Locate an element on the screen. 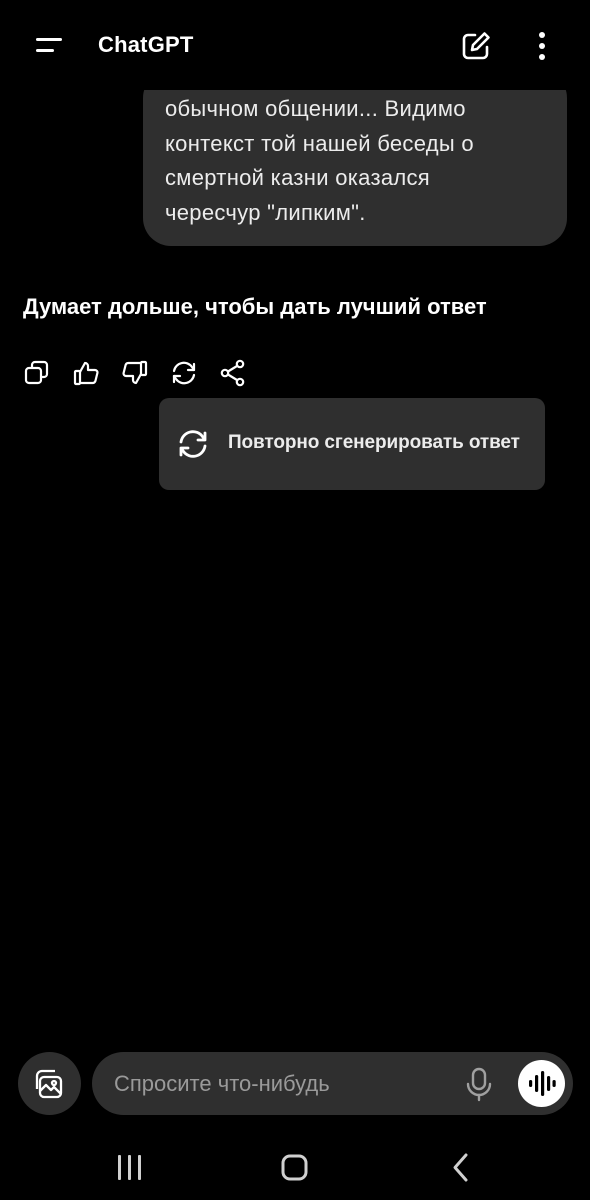 The image size is (590, 1200). regenerate-label: Повторно сгенерировать ответ is located at coordinates (374, 442).